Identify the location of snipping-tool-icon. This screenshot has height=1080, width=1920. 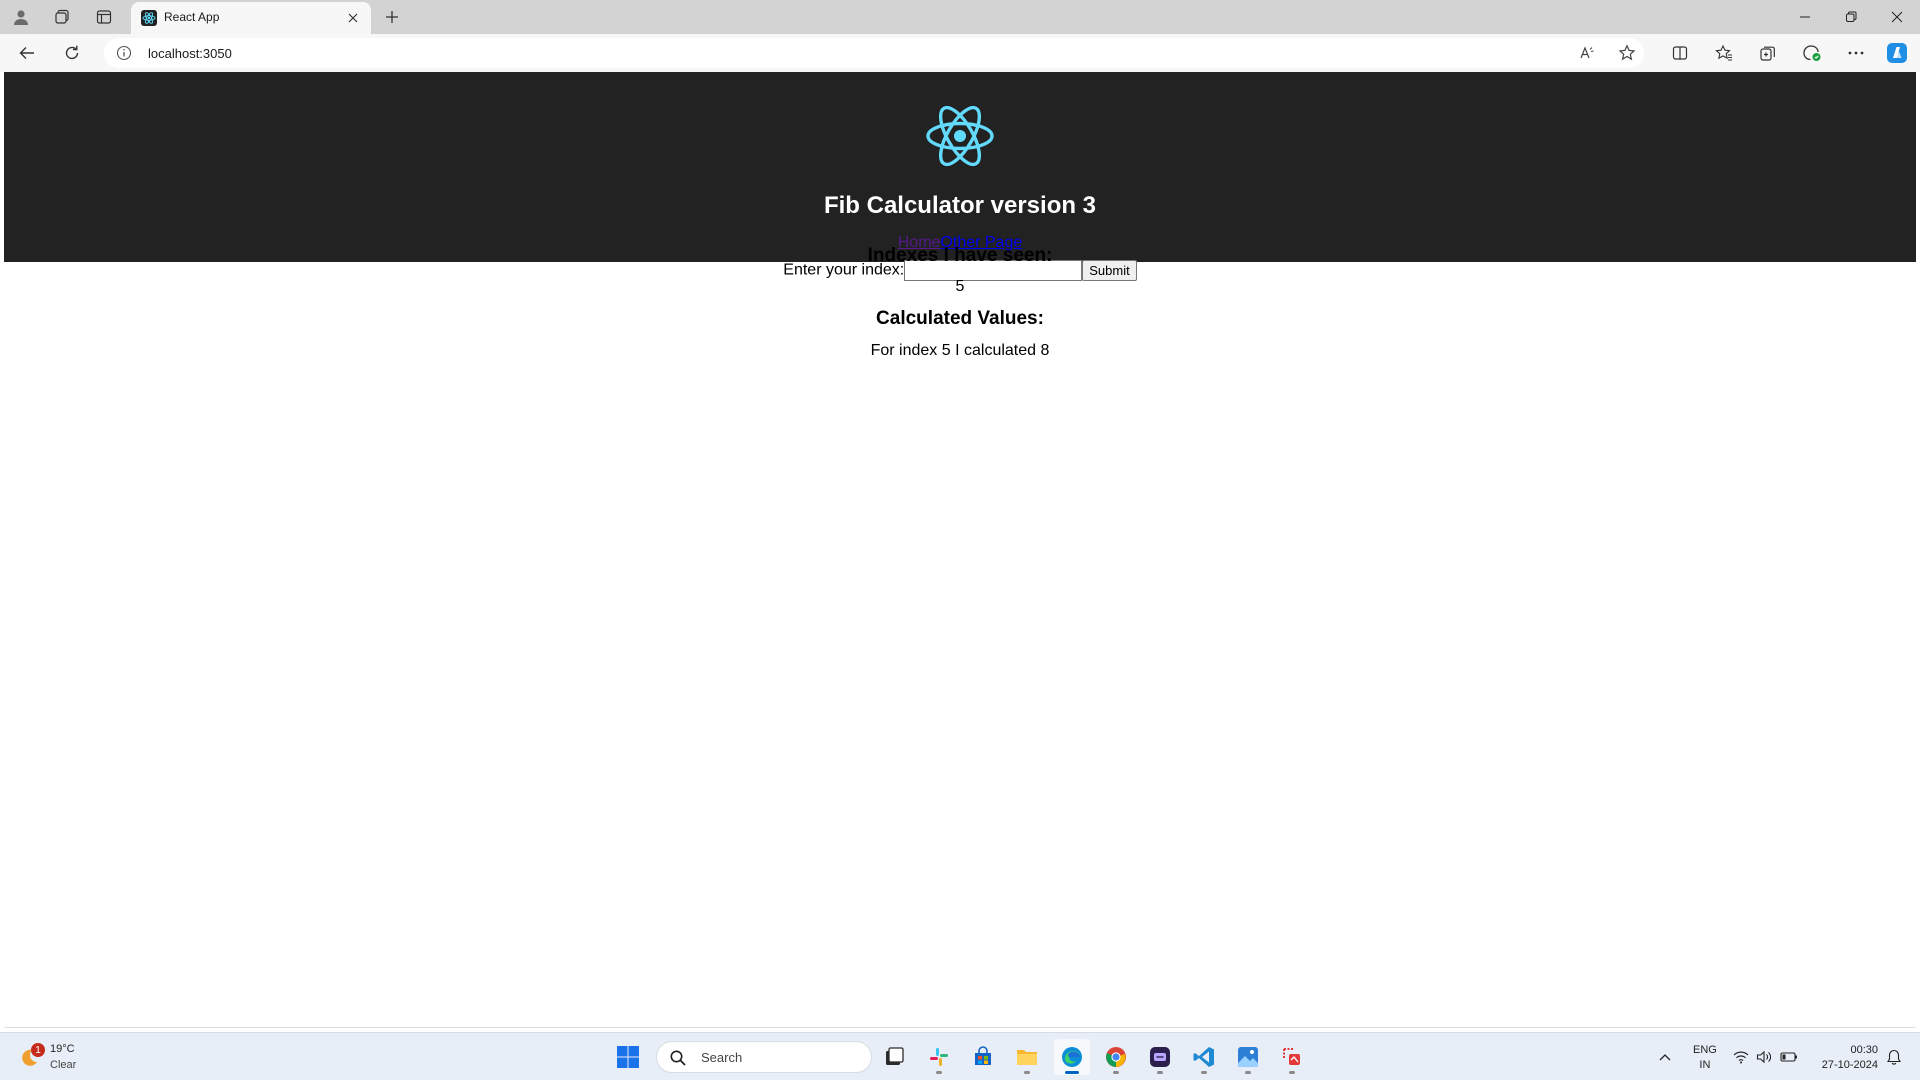
(1292, 1057).